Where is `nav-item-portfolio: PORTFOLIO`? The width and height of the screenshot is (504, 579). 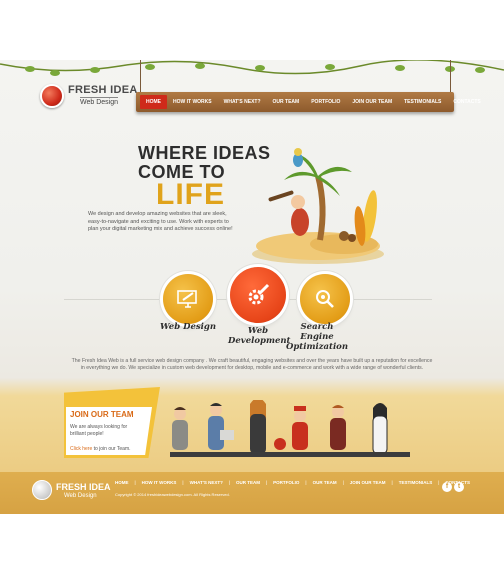
nav-item-portfolio: PORTFOLIO is located at coordinates (325, 102).